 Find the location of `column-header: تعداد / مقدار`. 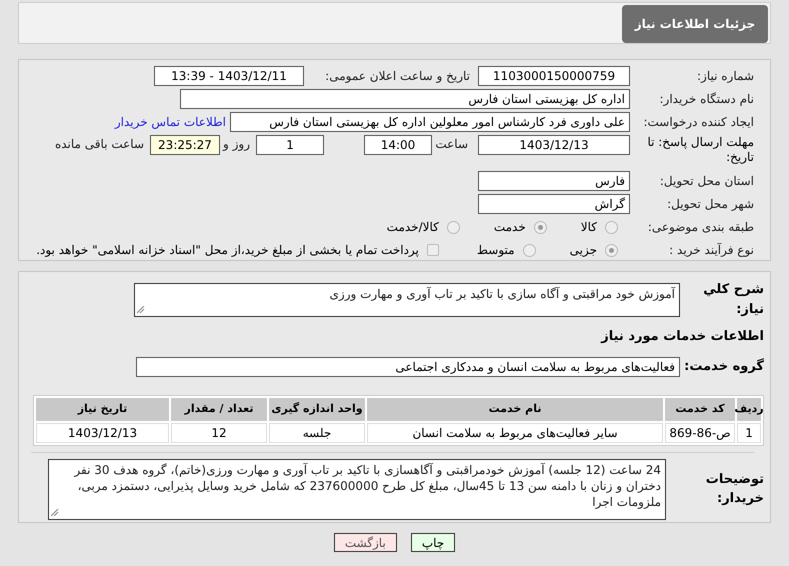

column-header: تعداد / مقدار is located at coordinates (219, 409).